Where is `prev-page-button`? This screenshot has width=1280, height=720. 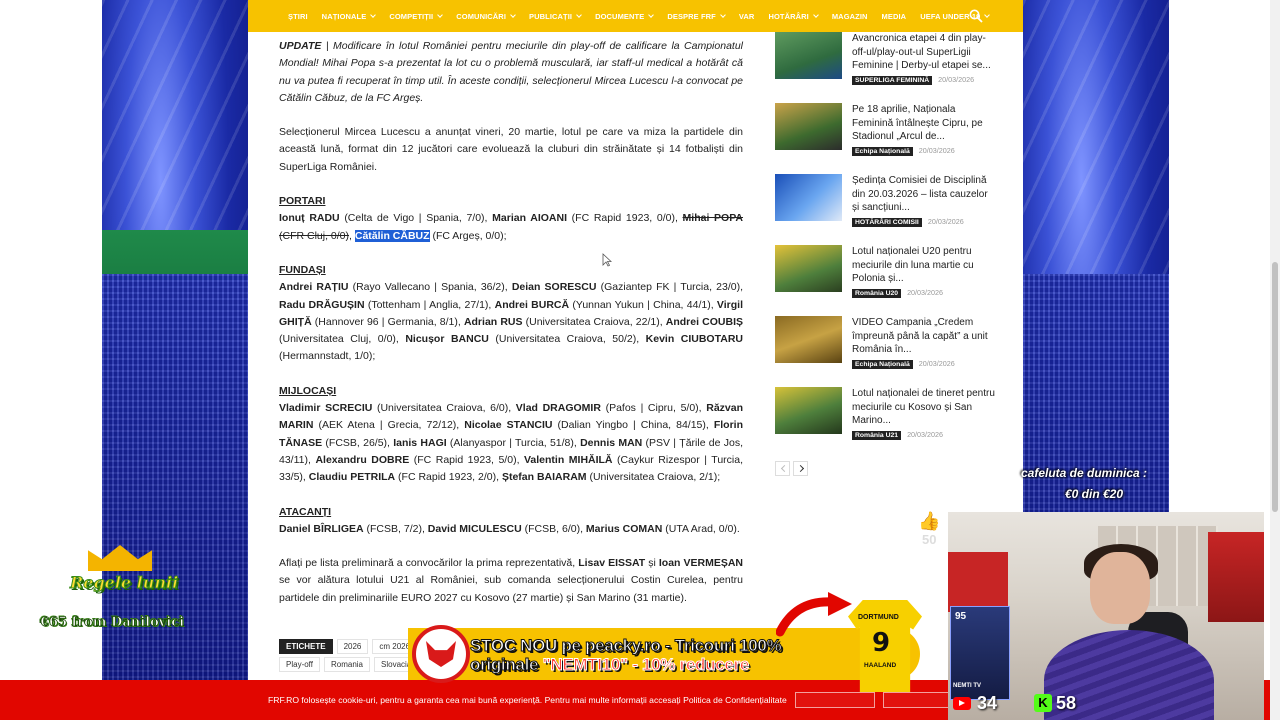
prev-page-button is located at coordinates (782, 468).